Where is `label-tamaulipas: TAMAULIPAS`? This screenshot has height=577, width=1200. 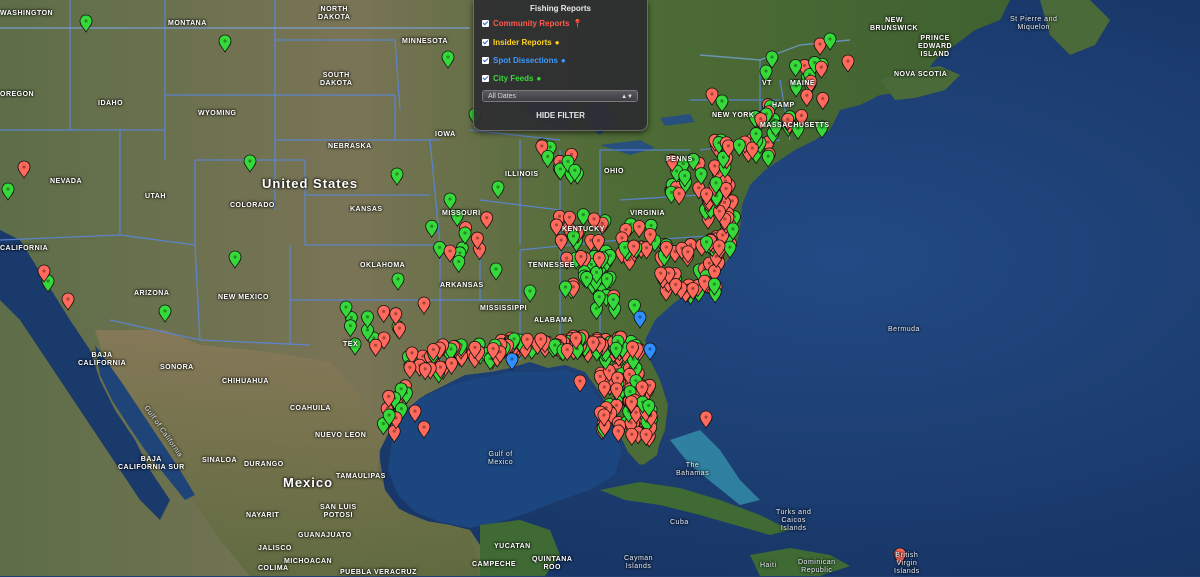
label-tamaulipas: TAMAULIPAS is located at coordinates (361, 476).